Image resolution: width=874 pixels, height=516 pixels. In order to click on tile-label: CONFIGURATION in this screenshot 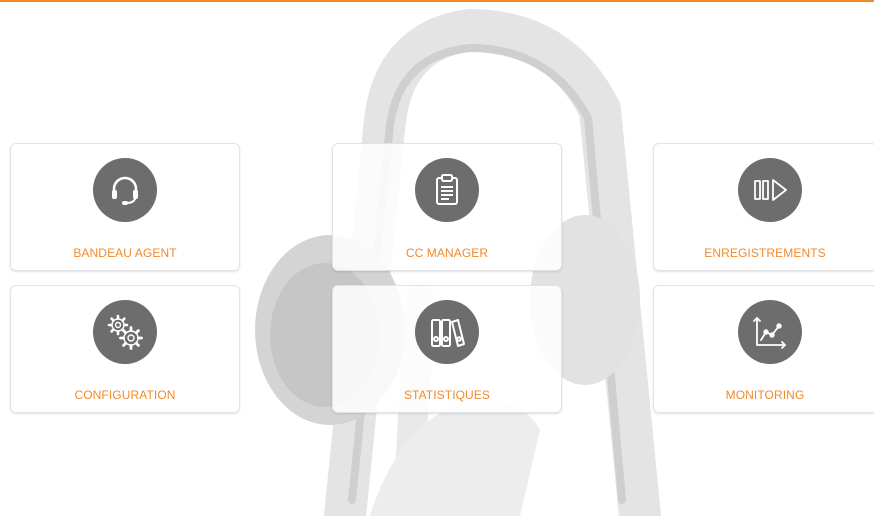, I will do `click(125, 395)`.